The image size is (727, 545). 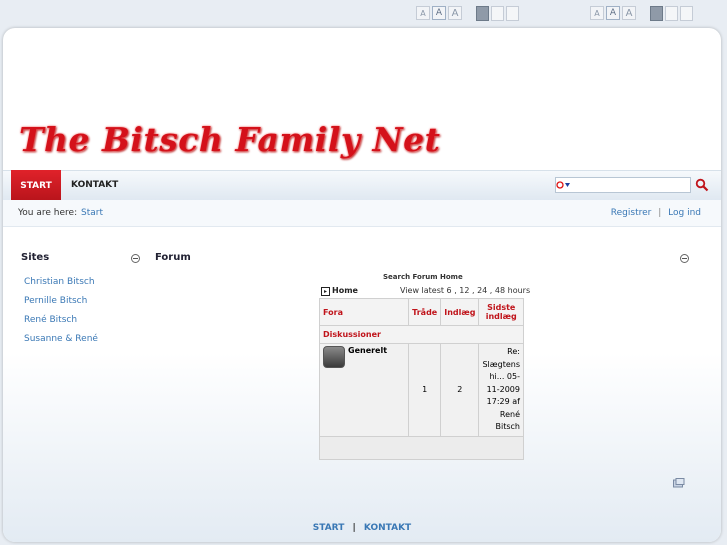 What do you see at coordinates (325, 291) in the screenshot?
I see `forum-home-icon: ▸` at bounding box center [325, 291].